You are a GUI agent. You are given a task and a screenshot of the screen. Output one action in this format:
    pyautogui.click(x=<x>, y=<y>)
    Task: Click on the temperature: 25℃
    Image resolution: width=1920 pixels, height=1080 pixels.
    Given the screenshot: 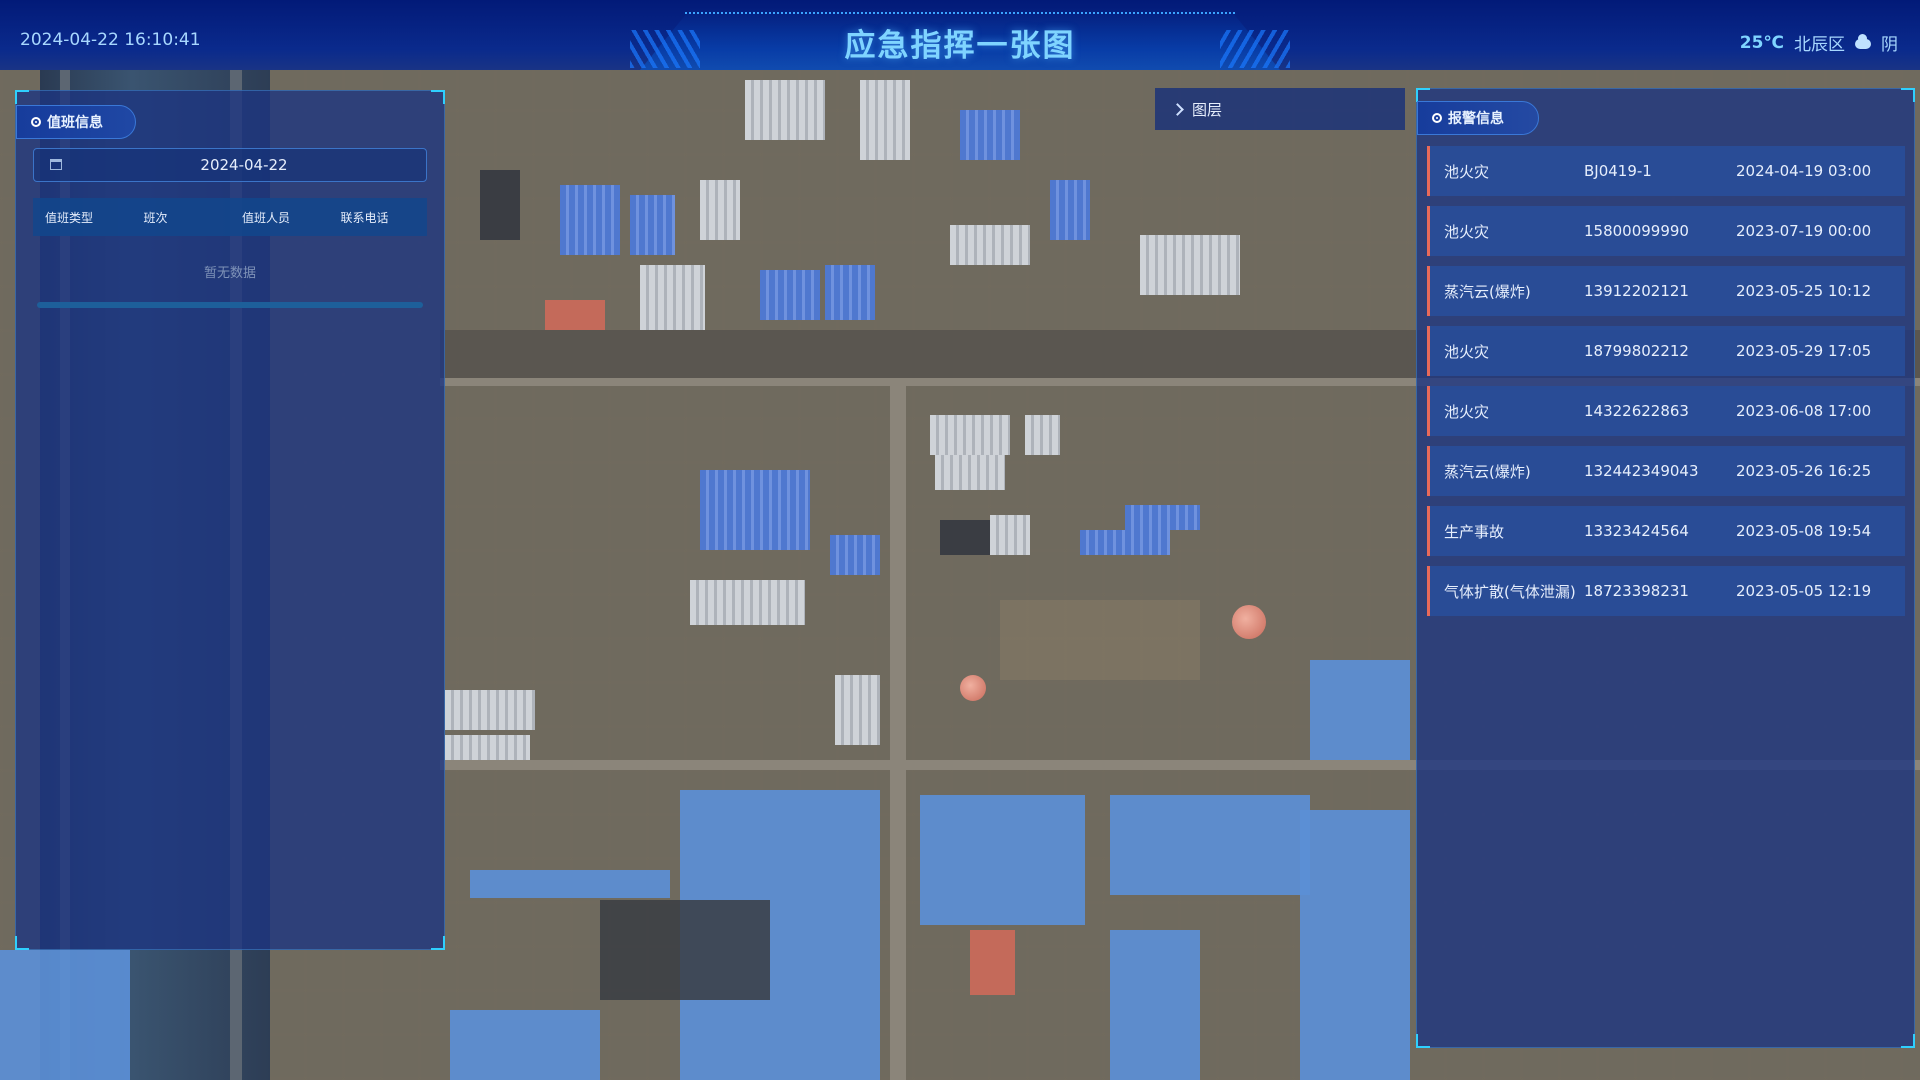 What is the action you would take?
    pyautogui.click(x=1761, y=42)
    